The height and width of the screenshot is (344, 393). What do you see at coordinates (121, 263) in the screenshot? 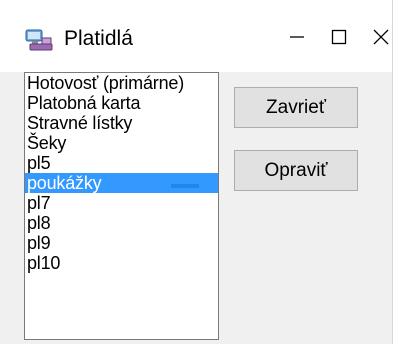
I see `list-item: pl10` at bounding box center [121, 263].